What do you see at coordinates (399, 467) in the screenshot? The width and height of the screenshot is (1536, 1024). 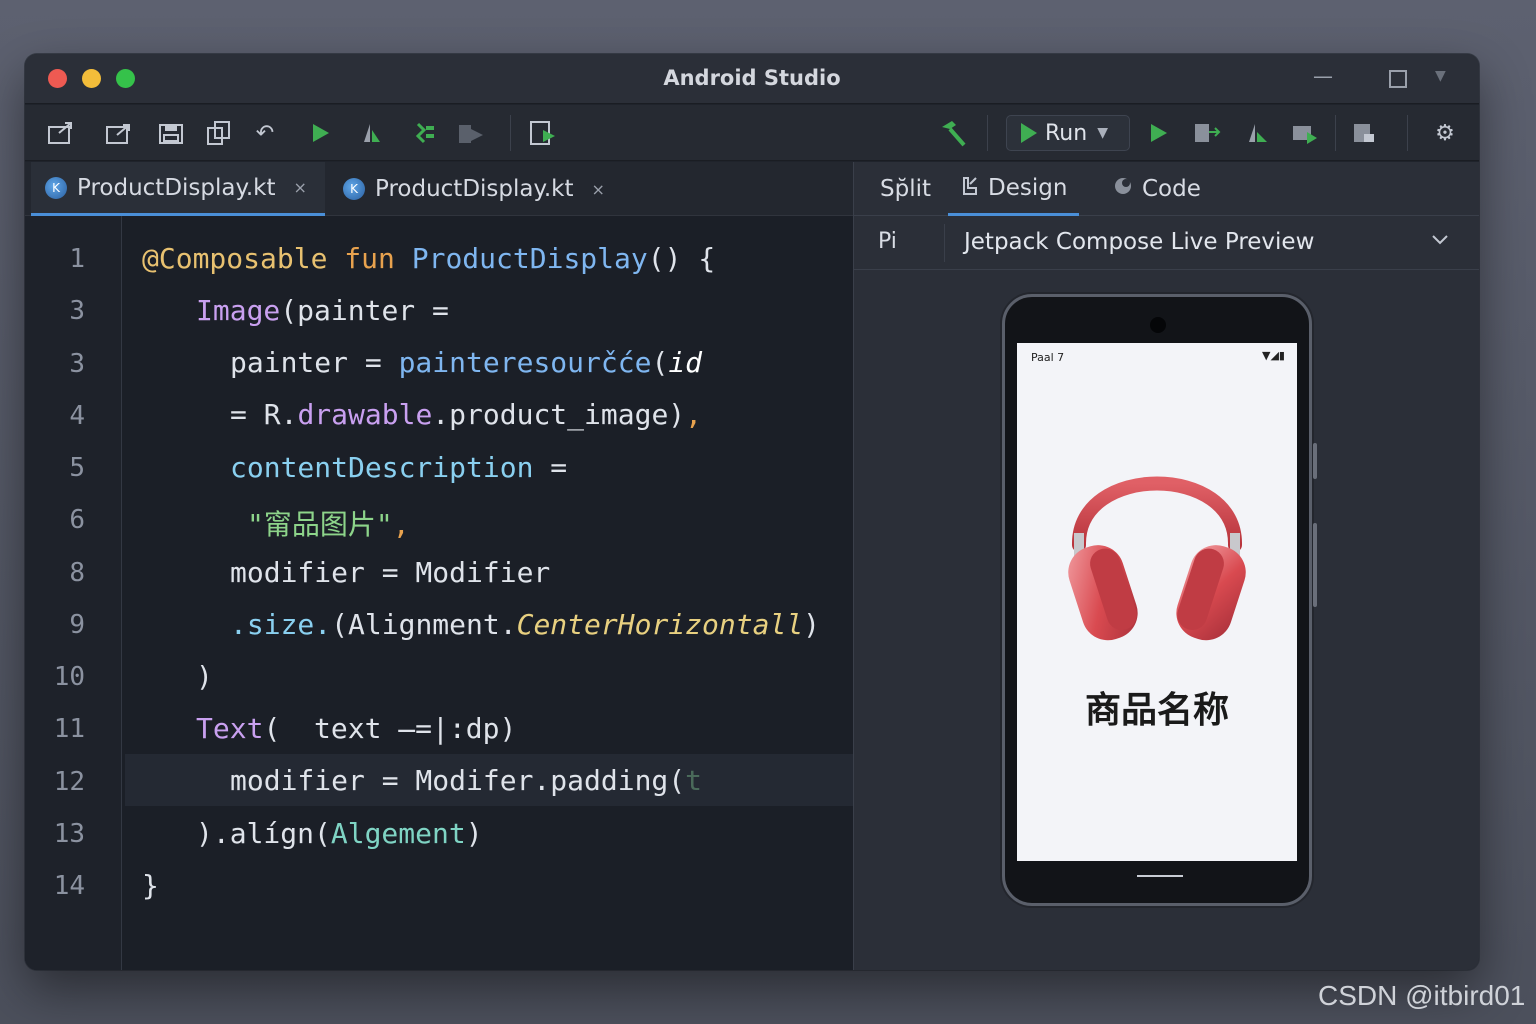 I see `code-line: contentDescription =` at bounding box center [399, 467].